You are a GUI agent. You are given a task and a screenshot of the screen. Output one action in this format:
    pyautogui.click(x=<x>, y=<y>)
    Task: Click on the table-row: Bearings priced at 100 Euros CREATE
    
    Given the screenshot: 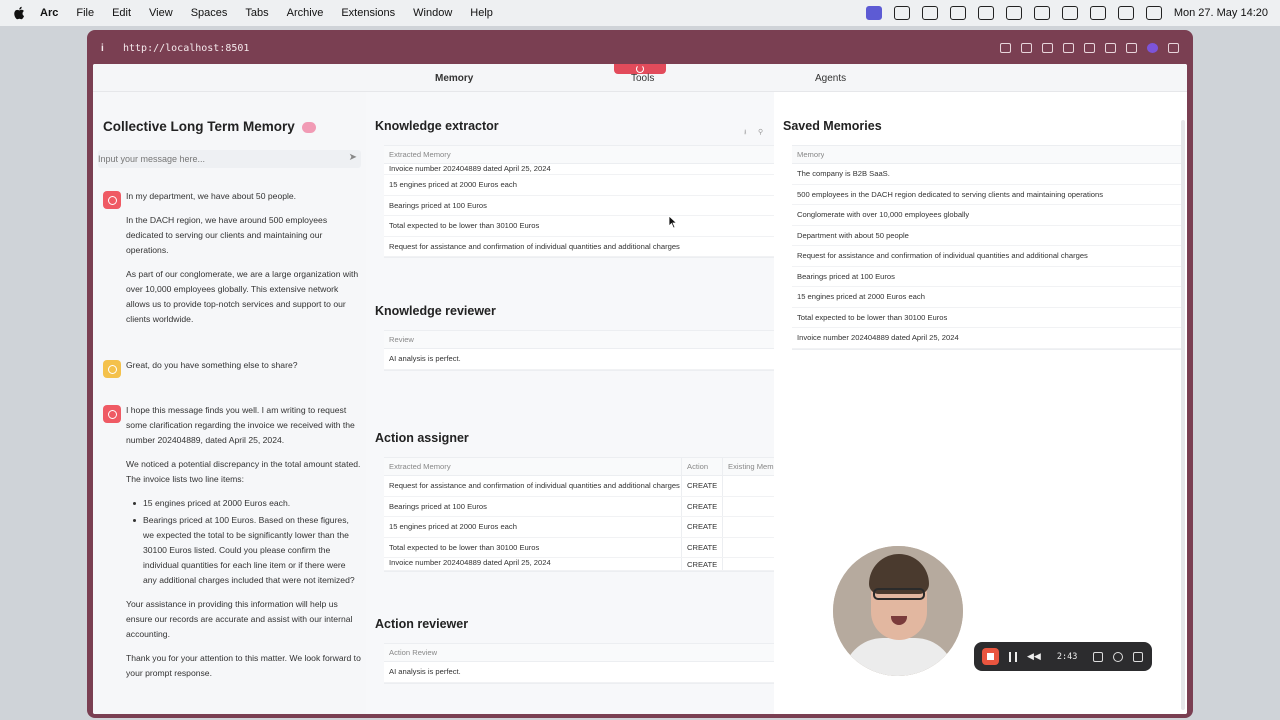 What is the action you would take?
    pyautogui.click(x=579, y=506)
    